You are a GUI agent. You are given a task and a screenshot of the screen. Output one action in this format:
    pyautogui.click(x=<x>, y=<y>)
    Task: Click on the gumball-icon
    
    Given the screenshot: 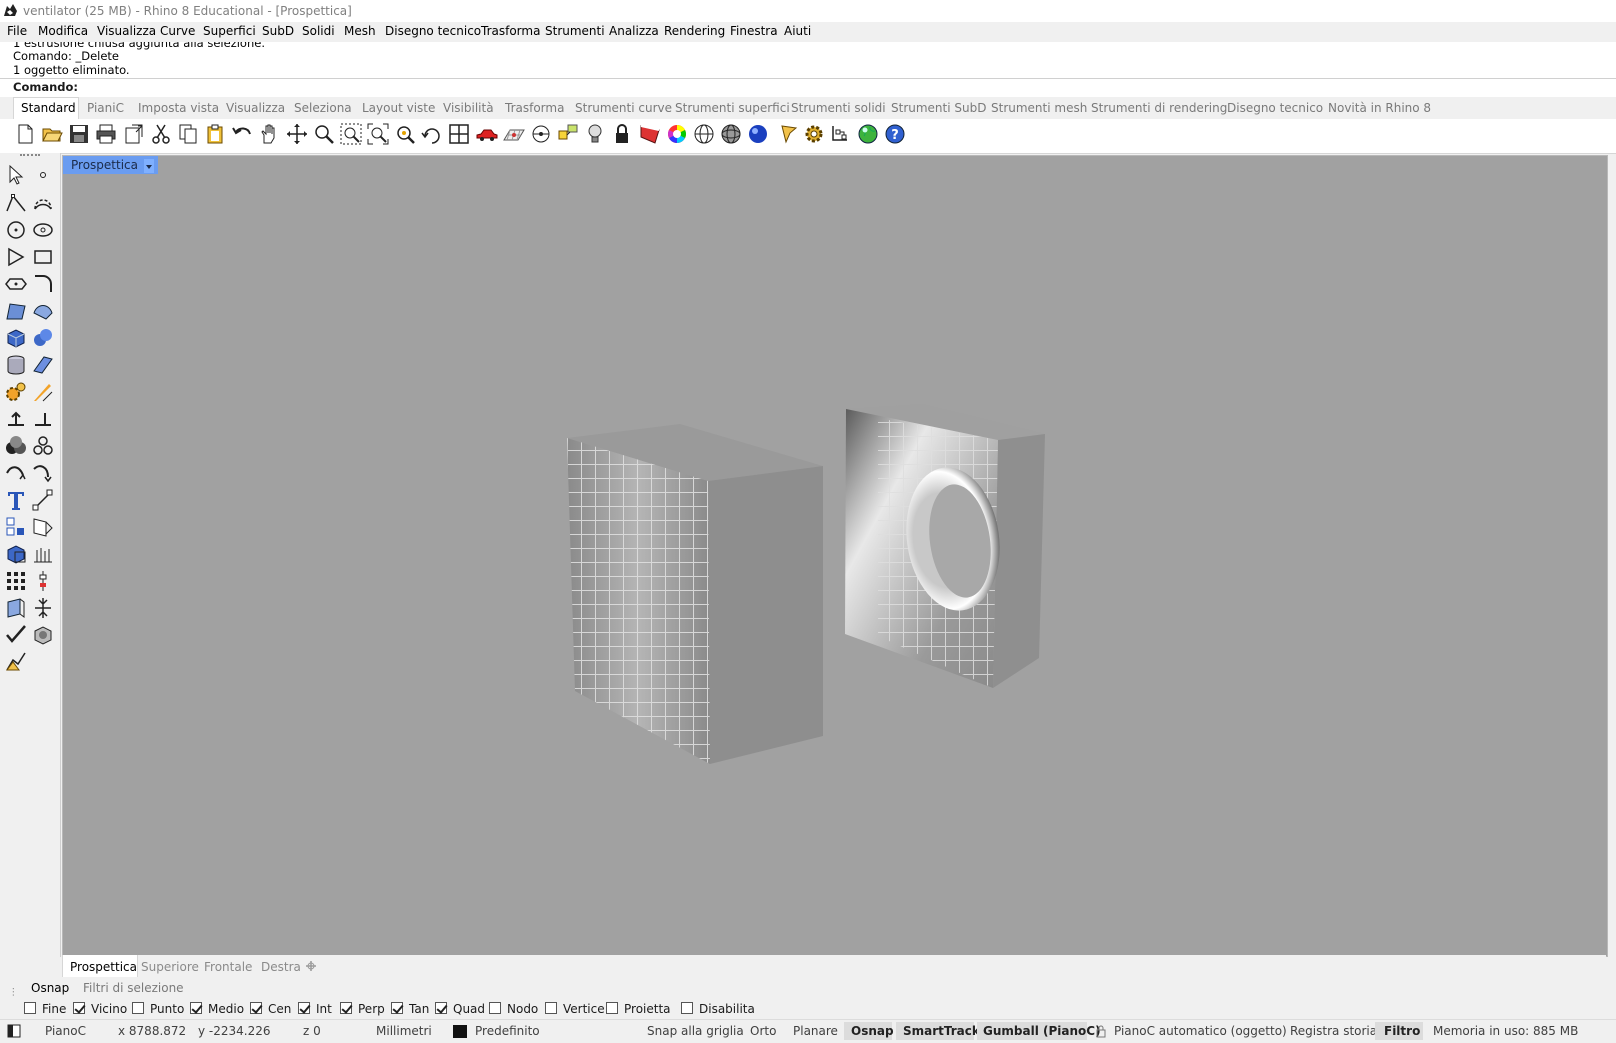 What is the action you would take?
    pyautogui.click(x=43, y=581)
    